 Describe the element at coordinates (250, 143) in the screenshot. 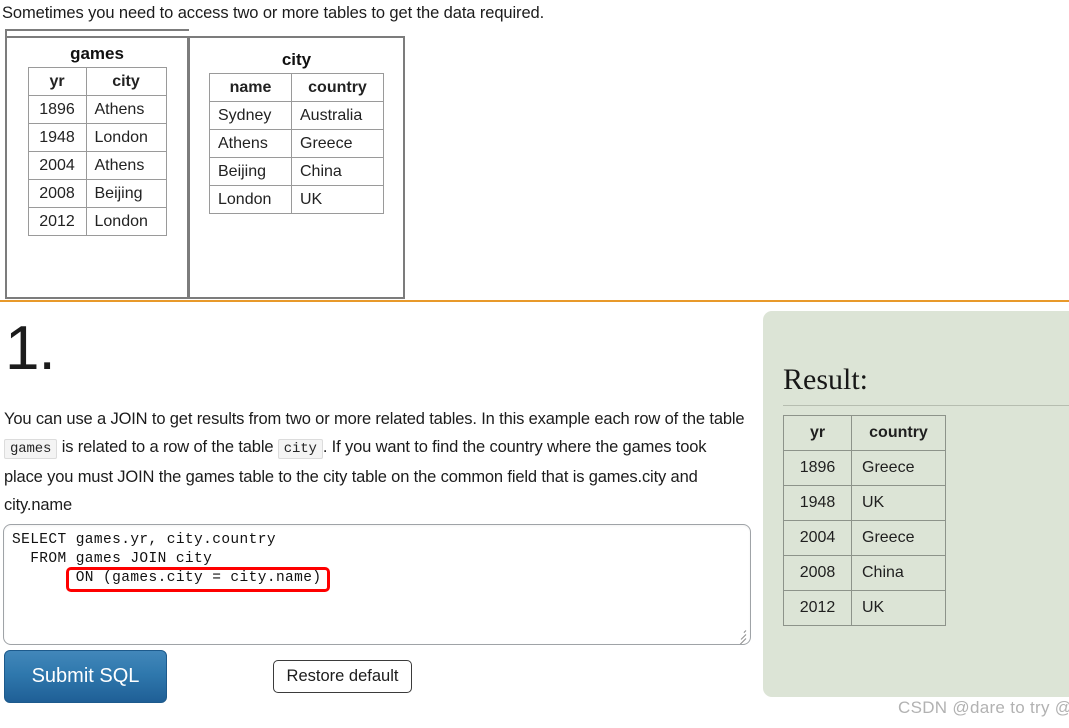

I see `cell-name: Athens` at that location.